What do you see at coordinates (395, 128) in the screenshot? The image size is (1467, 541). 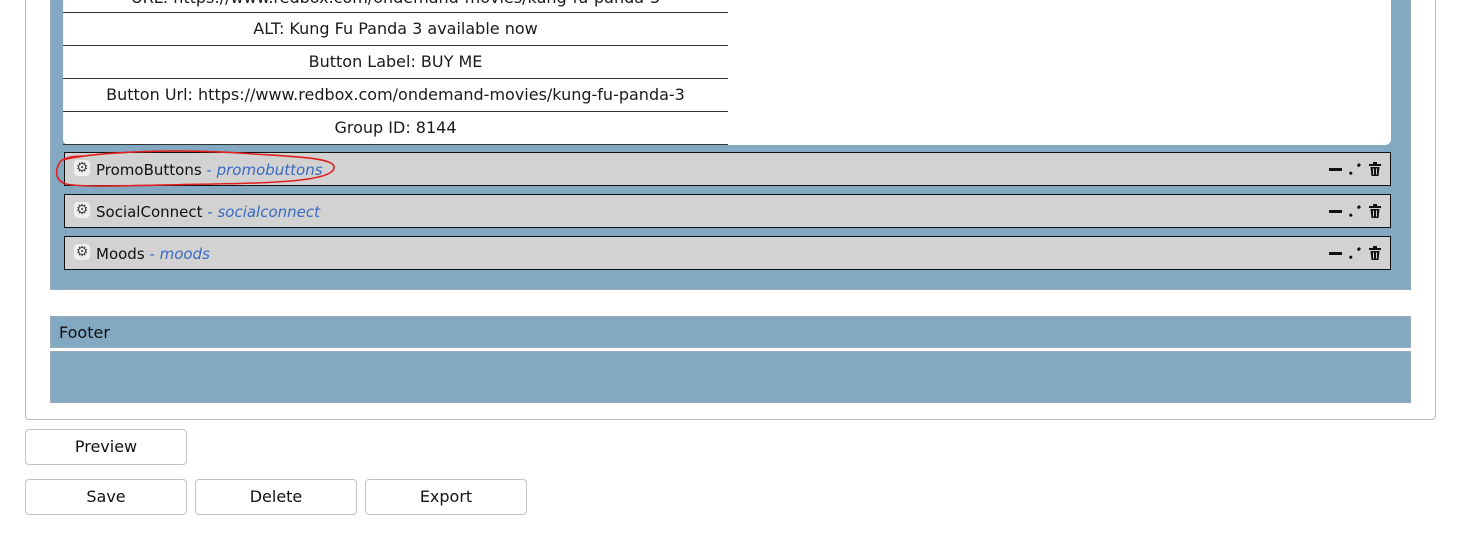 I see `detail-group-id: Group ID: 8144` at bounding box center [395, 128].